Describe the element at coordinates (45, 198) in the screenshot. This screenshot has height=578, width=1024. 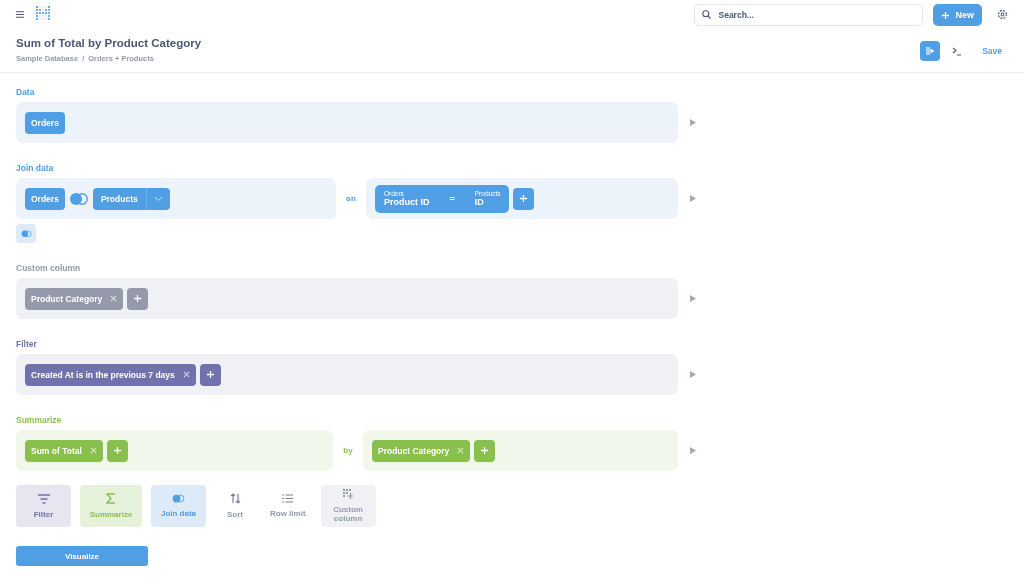
I see `table-pill: Orders` at that location.